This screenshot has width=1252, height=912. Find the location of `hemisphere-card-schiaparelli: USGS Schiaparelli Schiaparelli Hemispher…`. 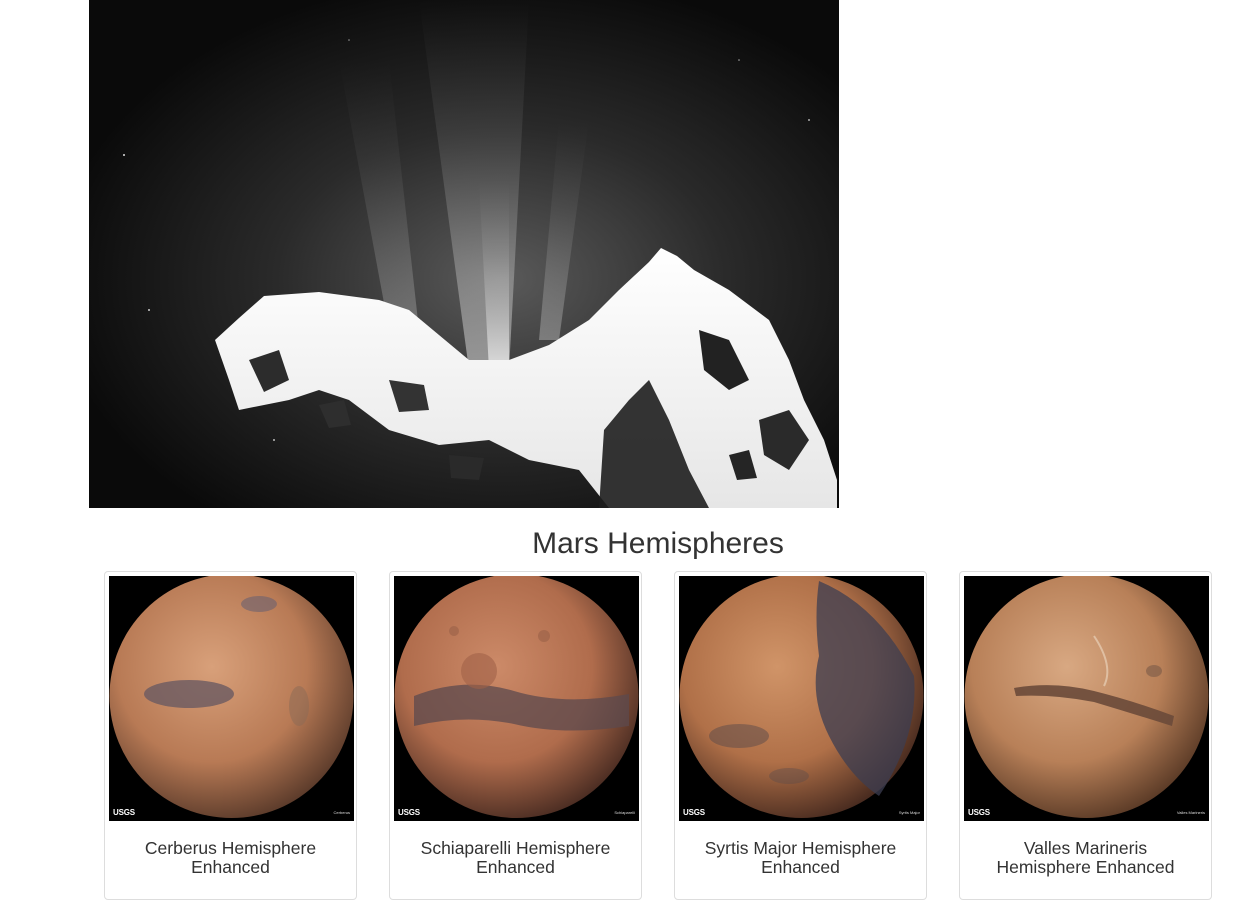

hemisphere-card-schiaparelli: USGS Schiaparelli Schiaparelli Hemispher… is located at coordinates (515, 735).